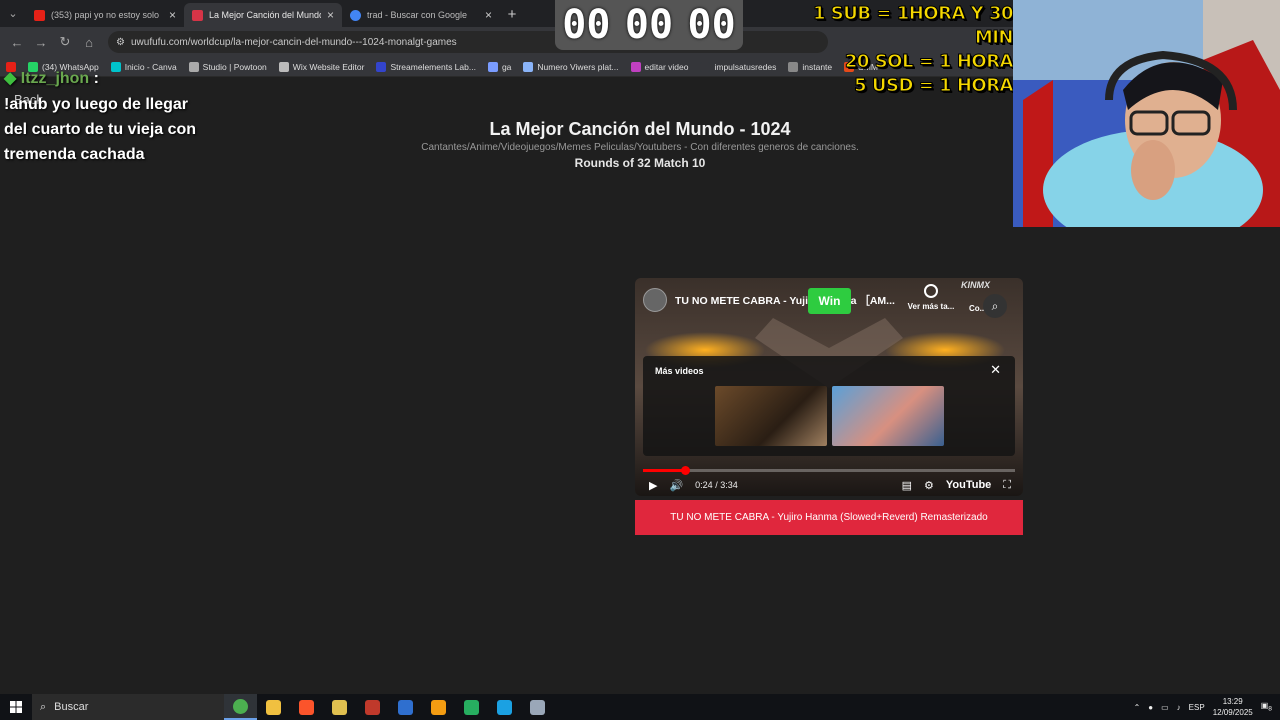 The height and width of the screenshot is (720, 1280). I want to click on clock: 13:29 12/09/2025, so click(1233, 707).